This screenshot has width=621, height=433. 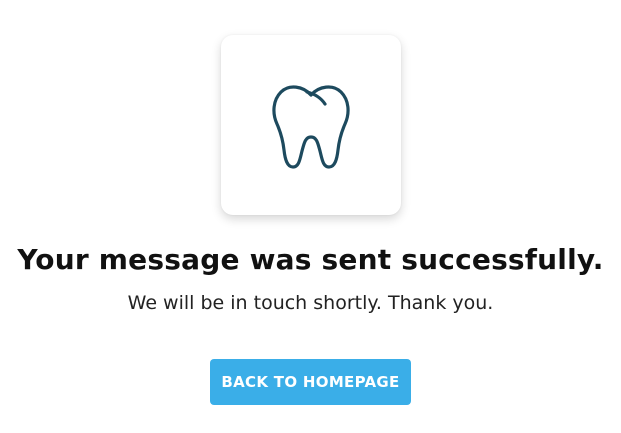 I want to click on back-to-homepage-button: BACK TO HOMEPAGE, so click(x=310, y=382).